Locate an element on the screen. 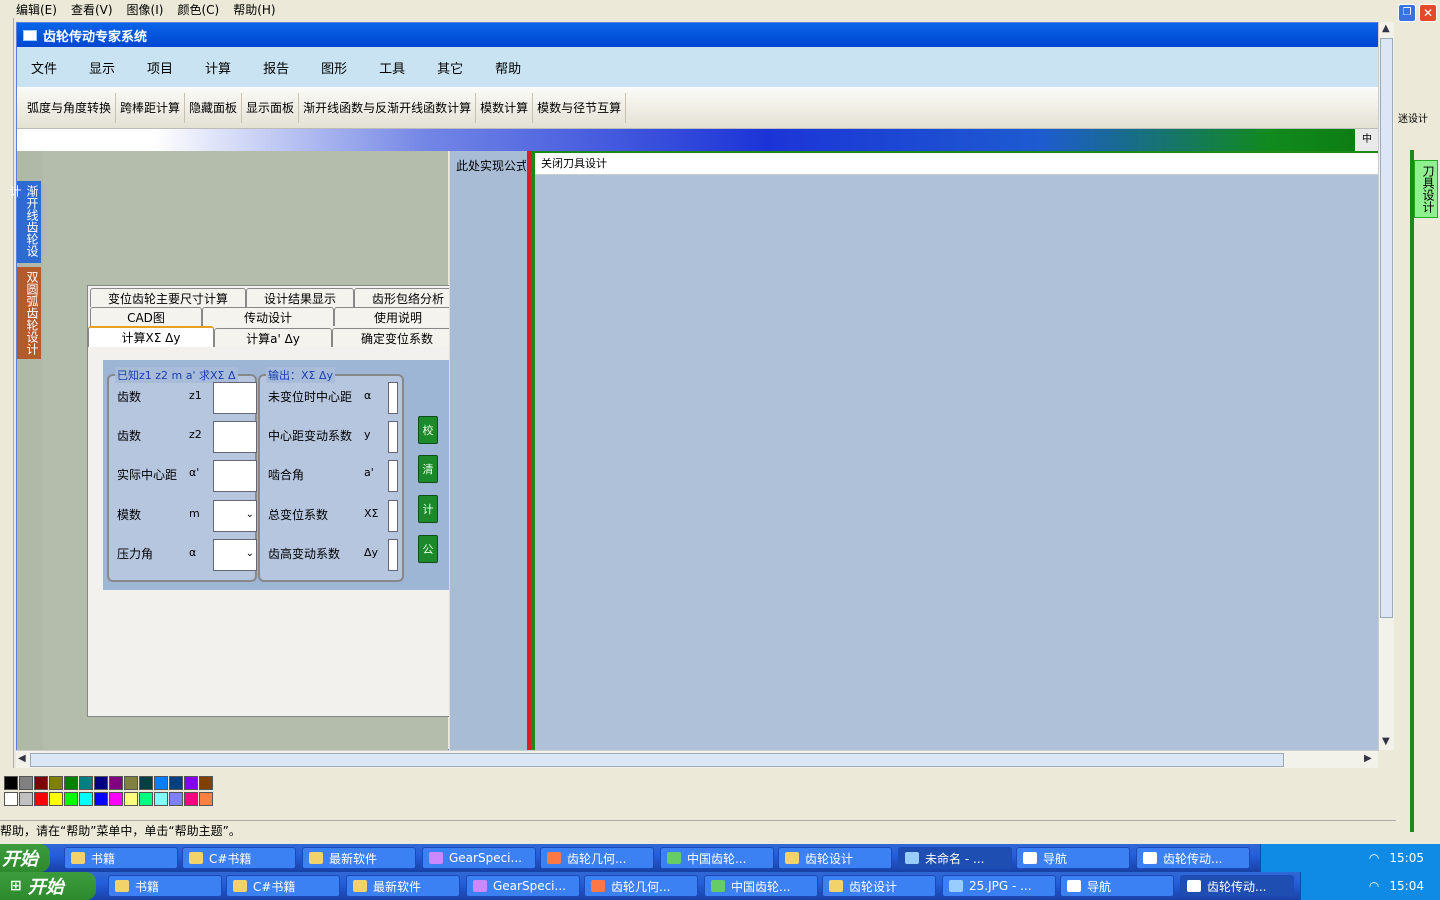 Image resolution: width=1440 pixels, height=900 pixels. toolbar-module-pitch: 模数与径节互算 is located at coordinates (580, 107).